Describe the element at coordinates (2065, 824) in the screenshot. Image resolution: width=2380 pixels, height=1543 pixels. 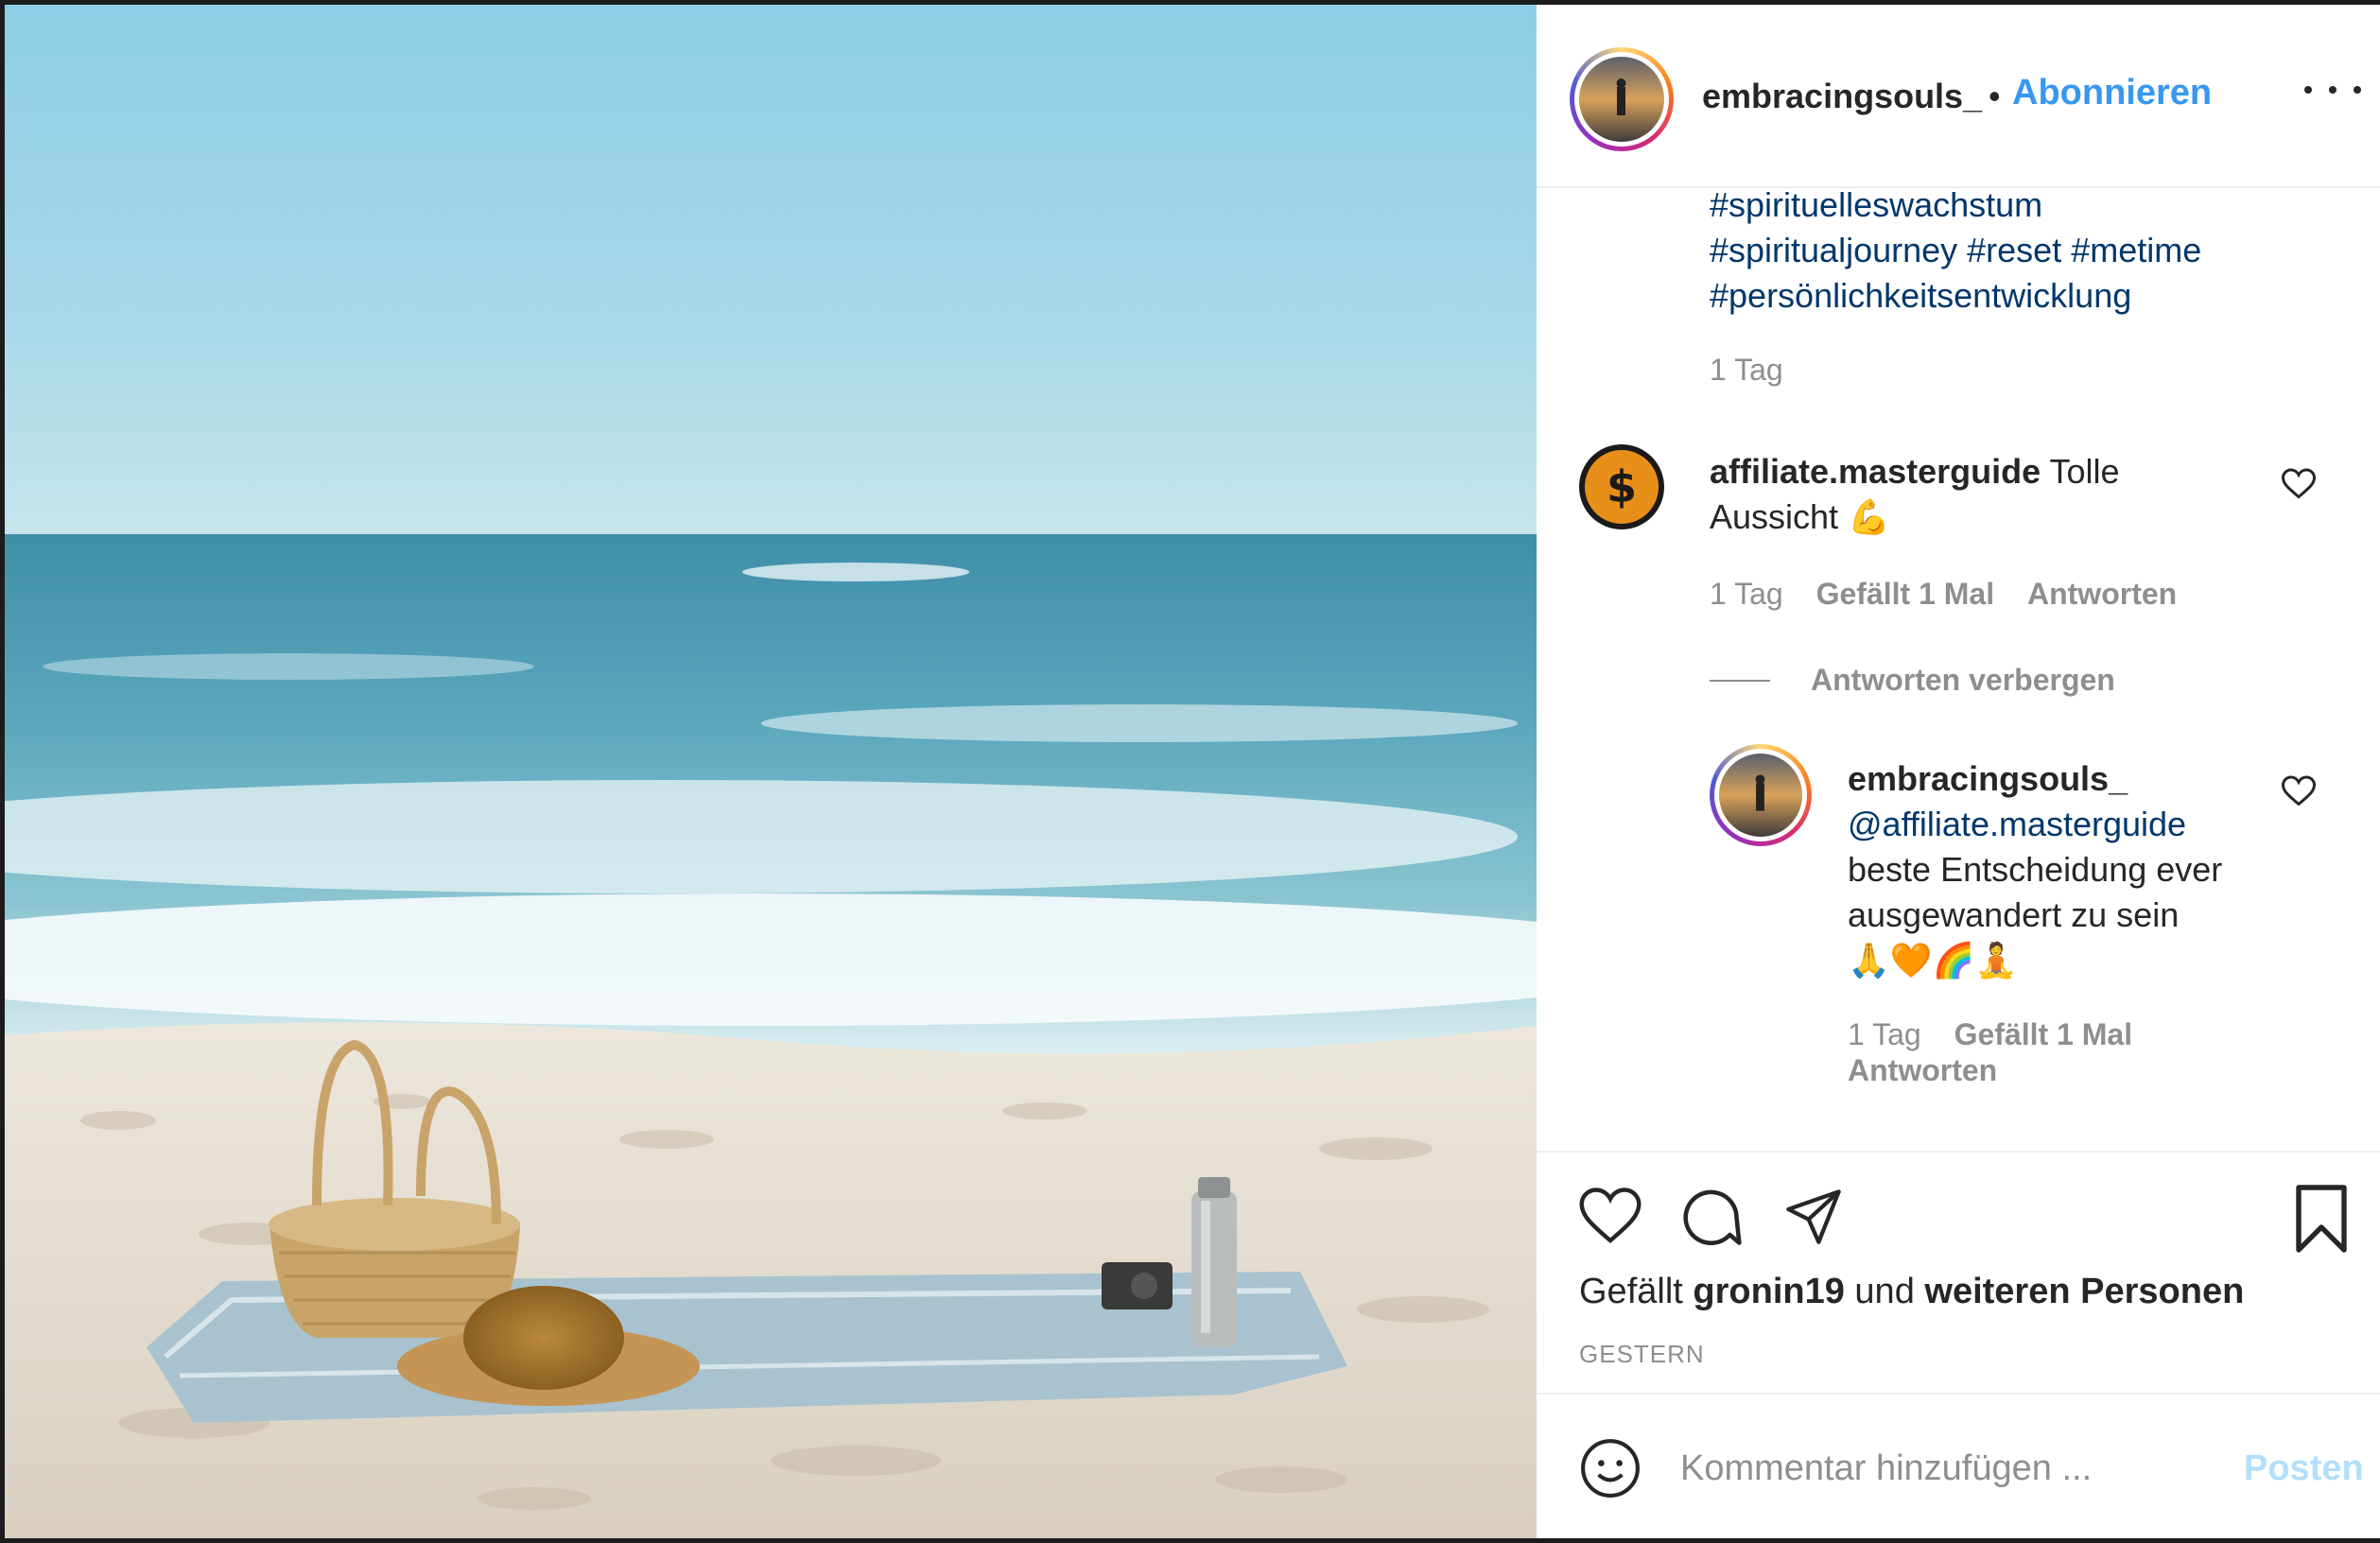
I see `mention-link: @affiliate.masterguide` at that location.